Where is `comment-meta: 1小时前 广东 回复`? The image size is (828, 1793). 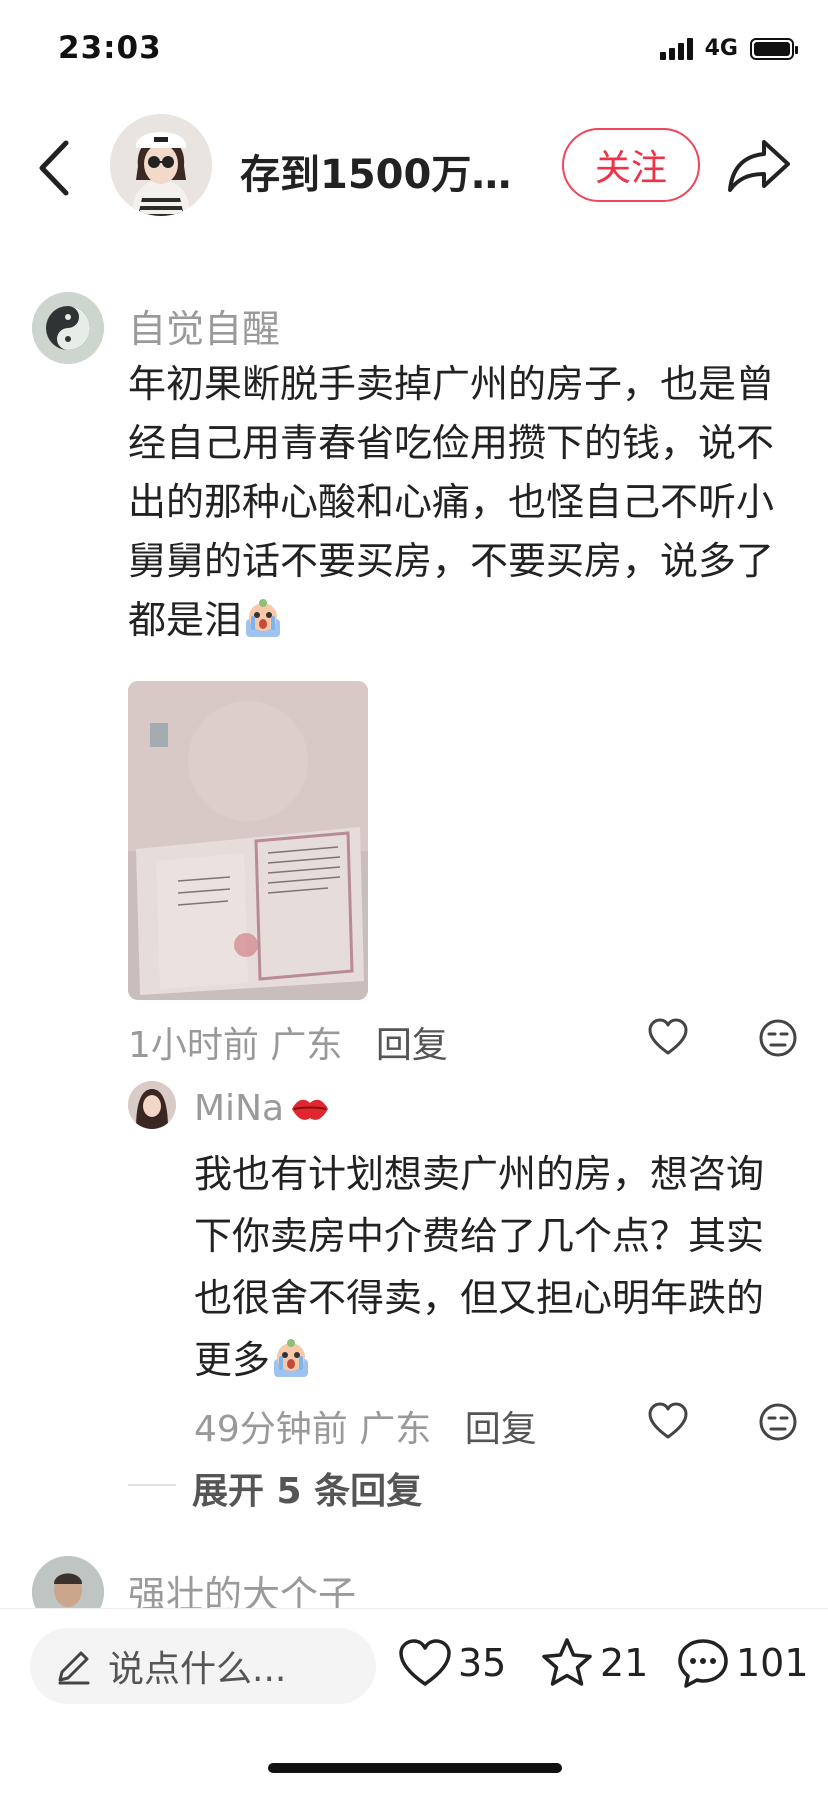 comment-meta: 1小时前 广东 回复 is located at coordinates (288, 1042).